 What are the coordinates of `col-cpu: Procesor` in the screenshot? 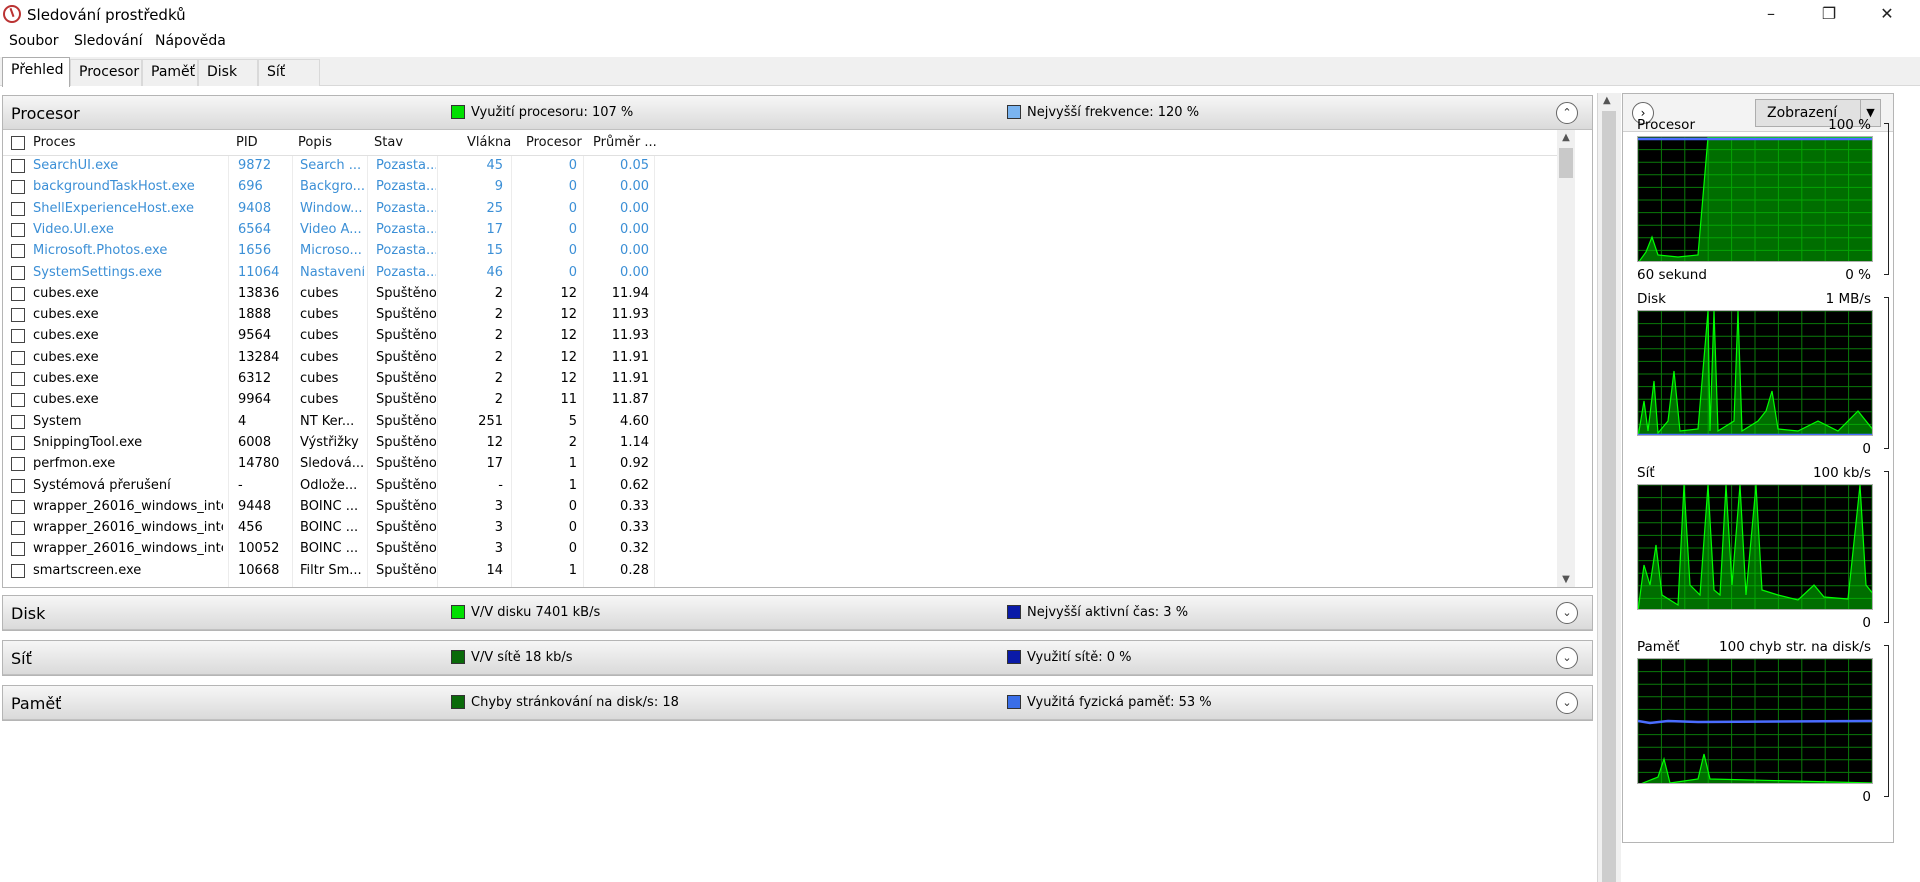 It's located at (554, 142).